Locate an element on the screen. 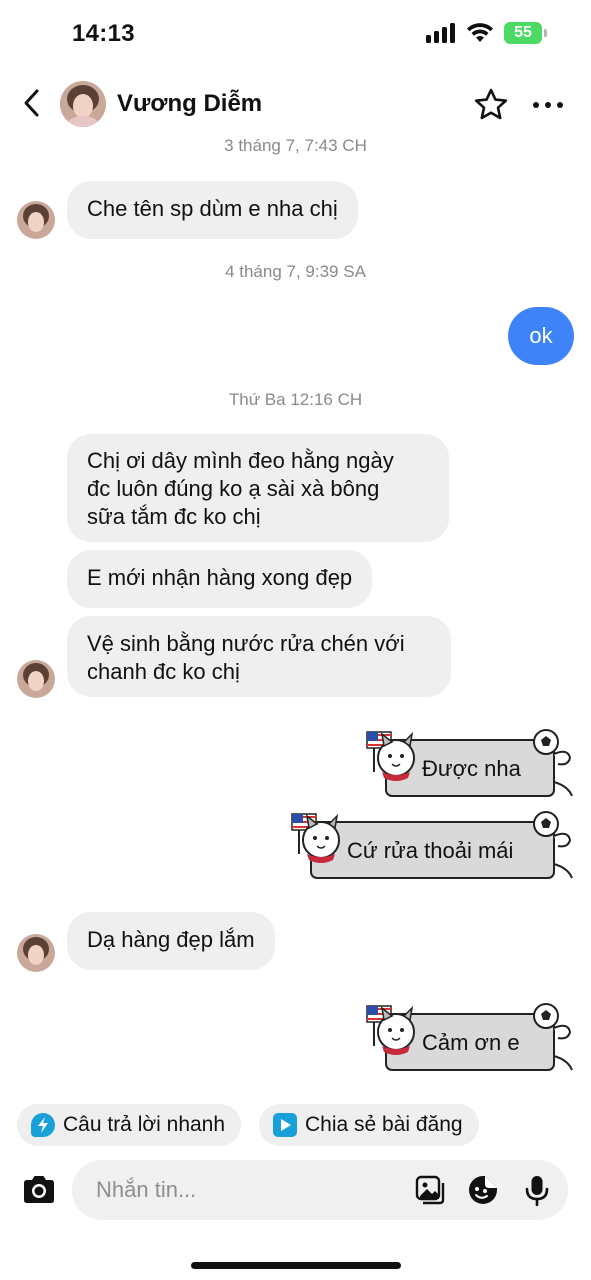 The image size is (591, 1280). contact-avatar is located at coordinates (83, 104).